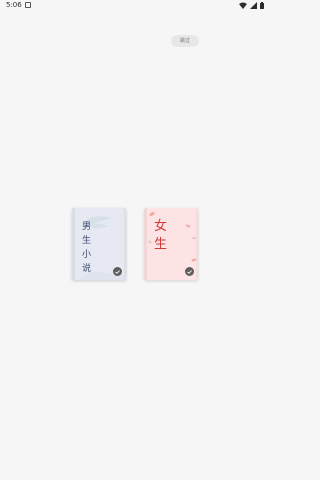 The width and height of the screenshot is (320, 480). I want to click on status-time: 5:06, so click(14, 5).